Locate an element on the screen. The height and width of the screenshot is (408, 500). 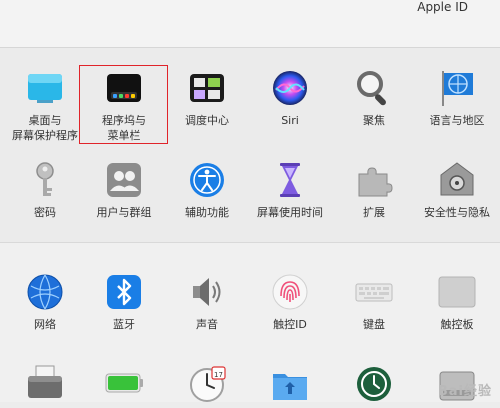
pane-passwords: 密码 is located at coordinates (45, 190).